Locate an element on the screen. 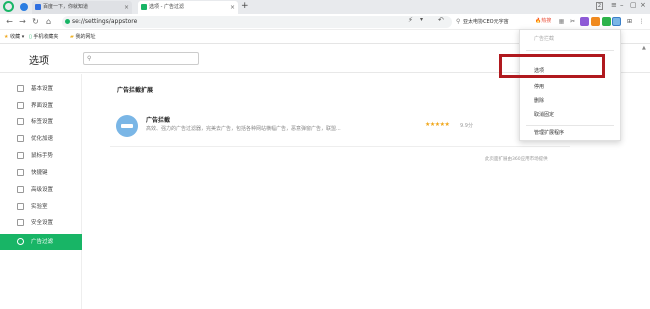 The image size is (650, 309). bookmark-mobile: ▯ 手机收藏夹 is located at coordinates (43, 37).